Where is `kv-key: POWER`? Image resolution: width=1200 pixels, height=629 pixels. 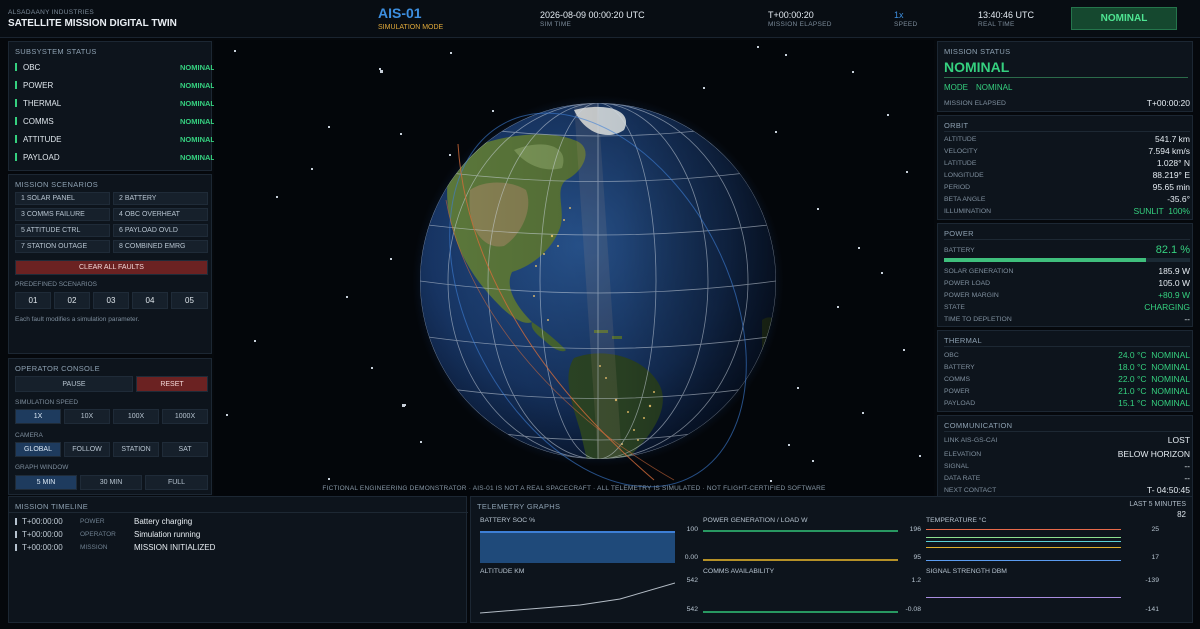
kv-key: POWER is located at coordinates (957, 391).